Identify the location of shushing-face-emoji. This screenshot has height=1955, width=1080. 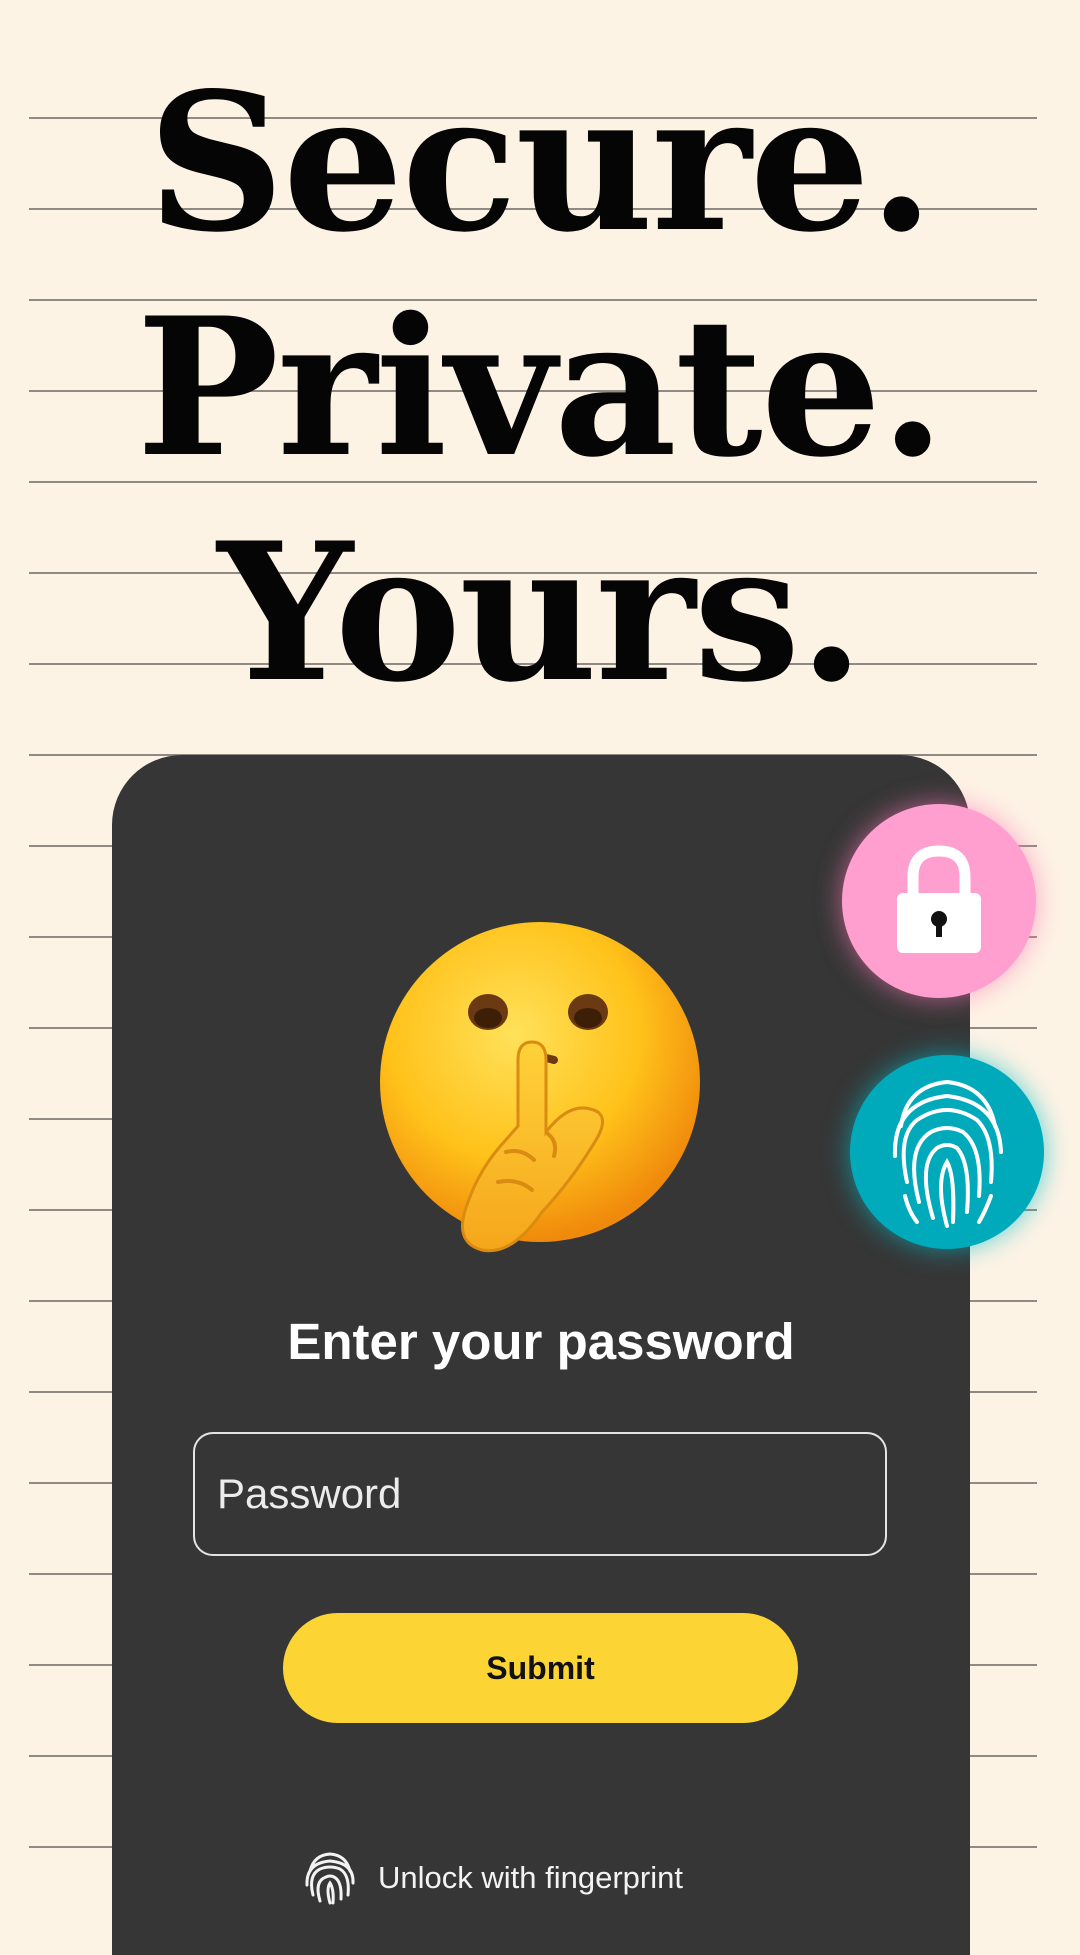
(540, 1087).